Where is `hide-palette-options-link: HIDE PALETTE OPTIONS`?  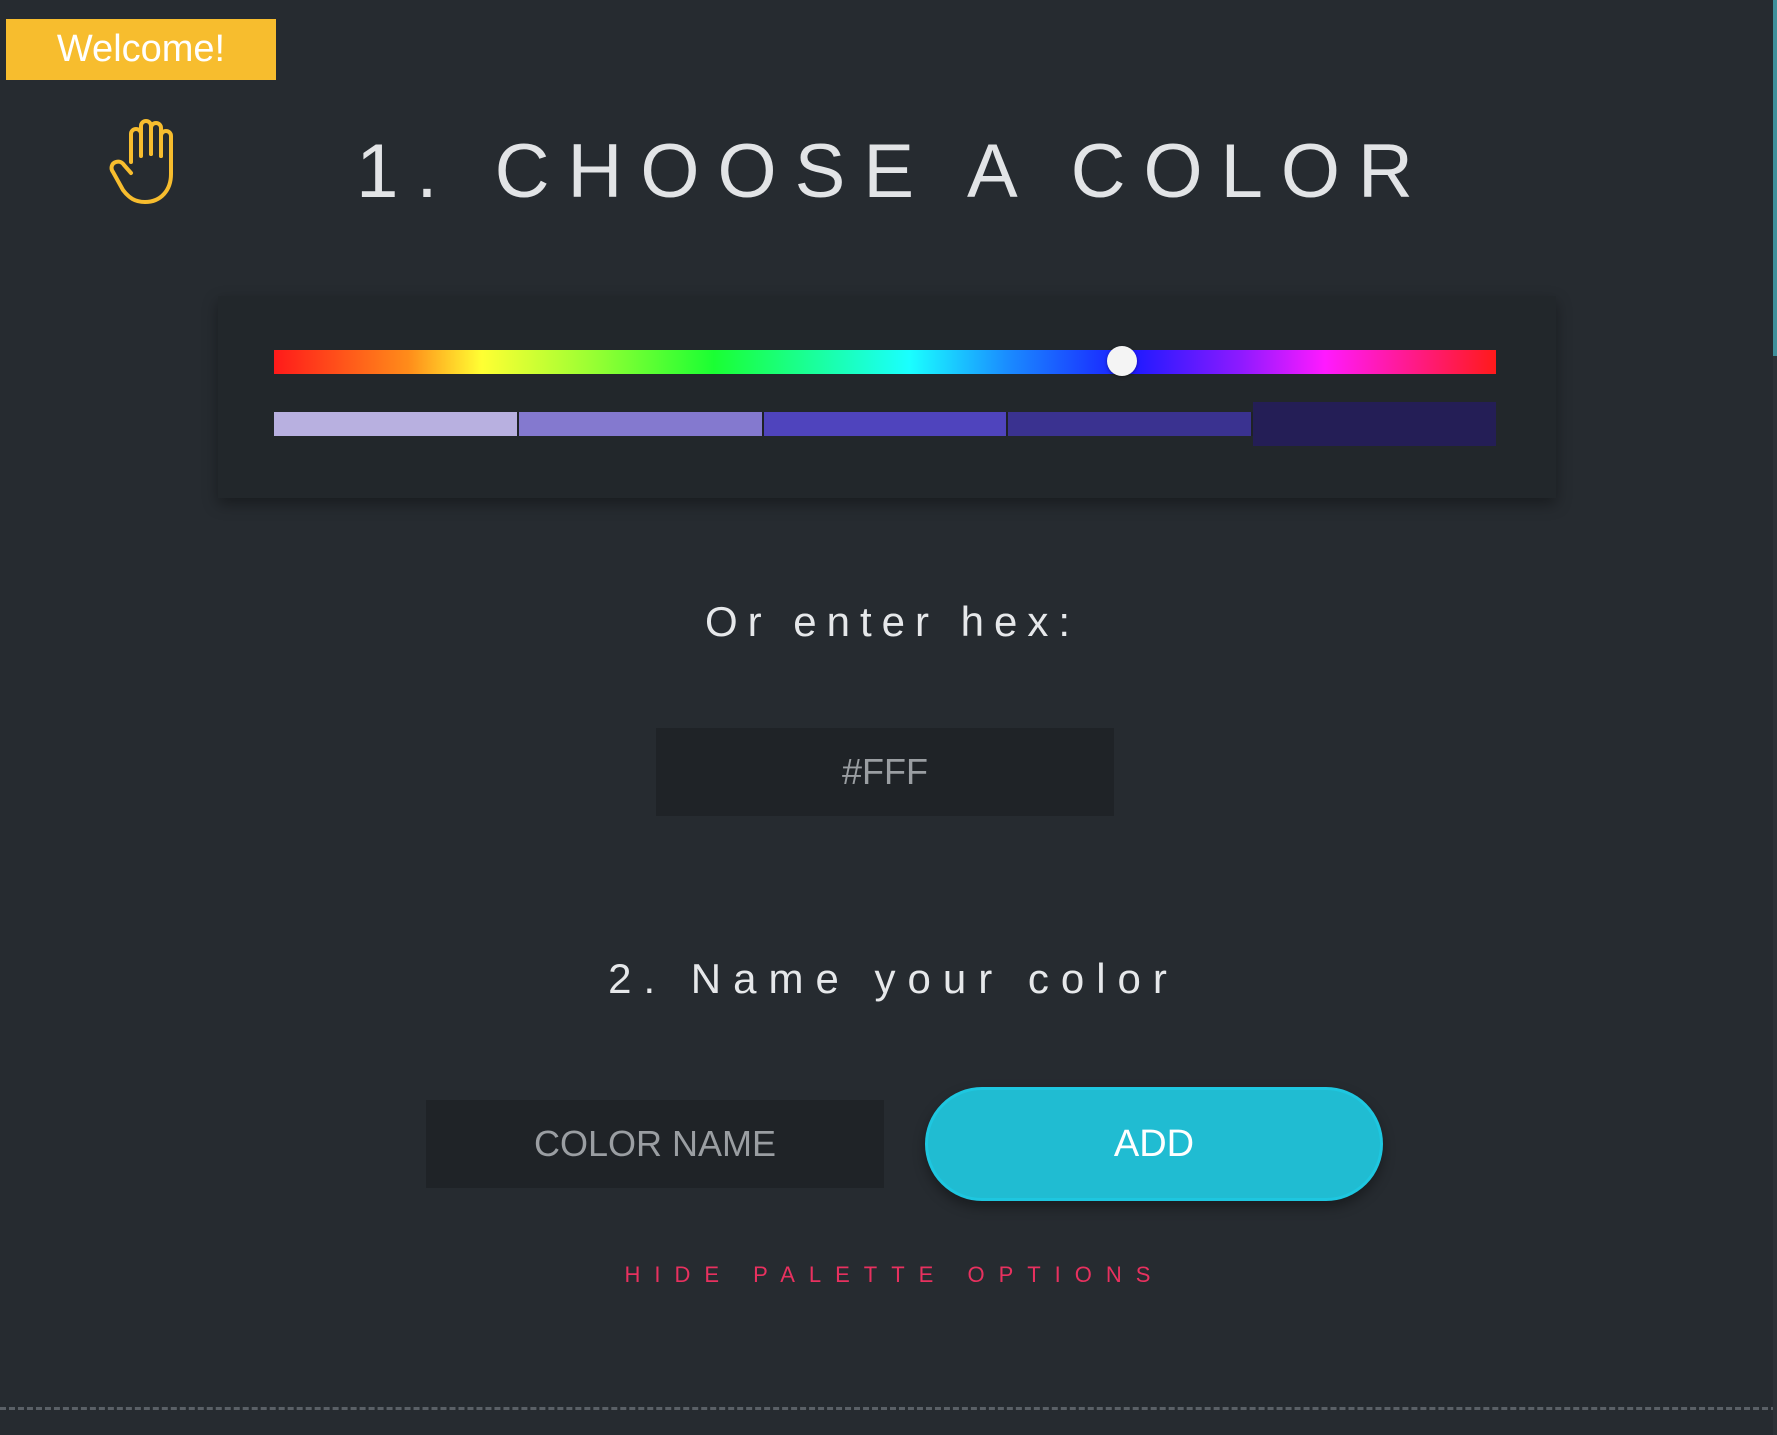 hide-palette-options-link: HIDE PALETTE OPTIONS is located at coordinates (888, 1275).